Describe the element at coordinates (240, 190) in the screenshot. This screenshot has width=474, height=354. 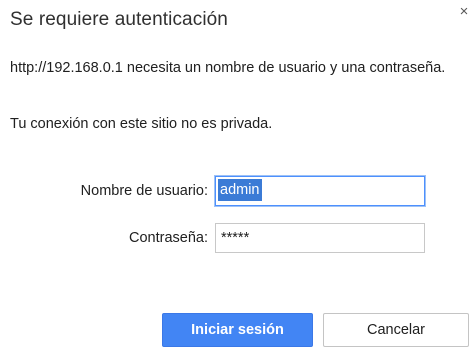
I see `username-selected-text: admin` at that location.